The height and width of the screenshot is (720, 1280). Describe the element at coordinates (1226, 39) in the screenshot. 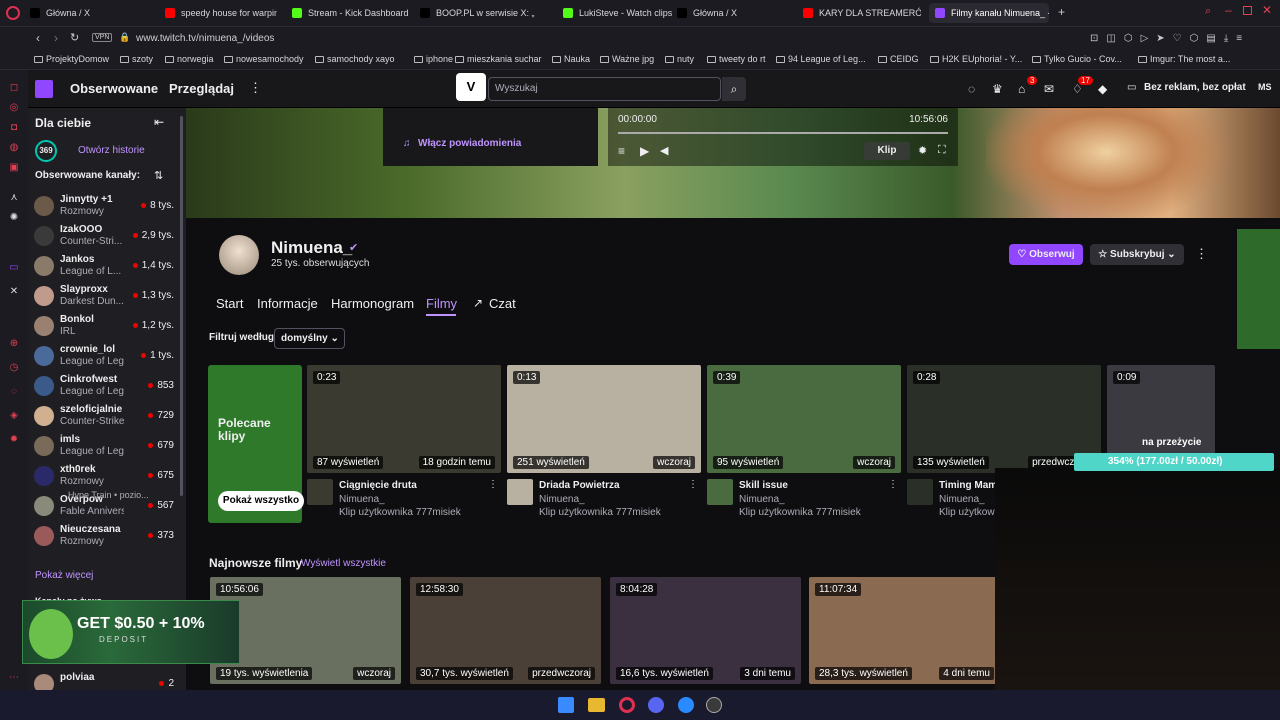

I see `download-icon: ⤓` at that location.